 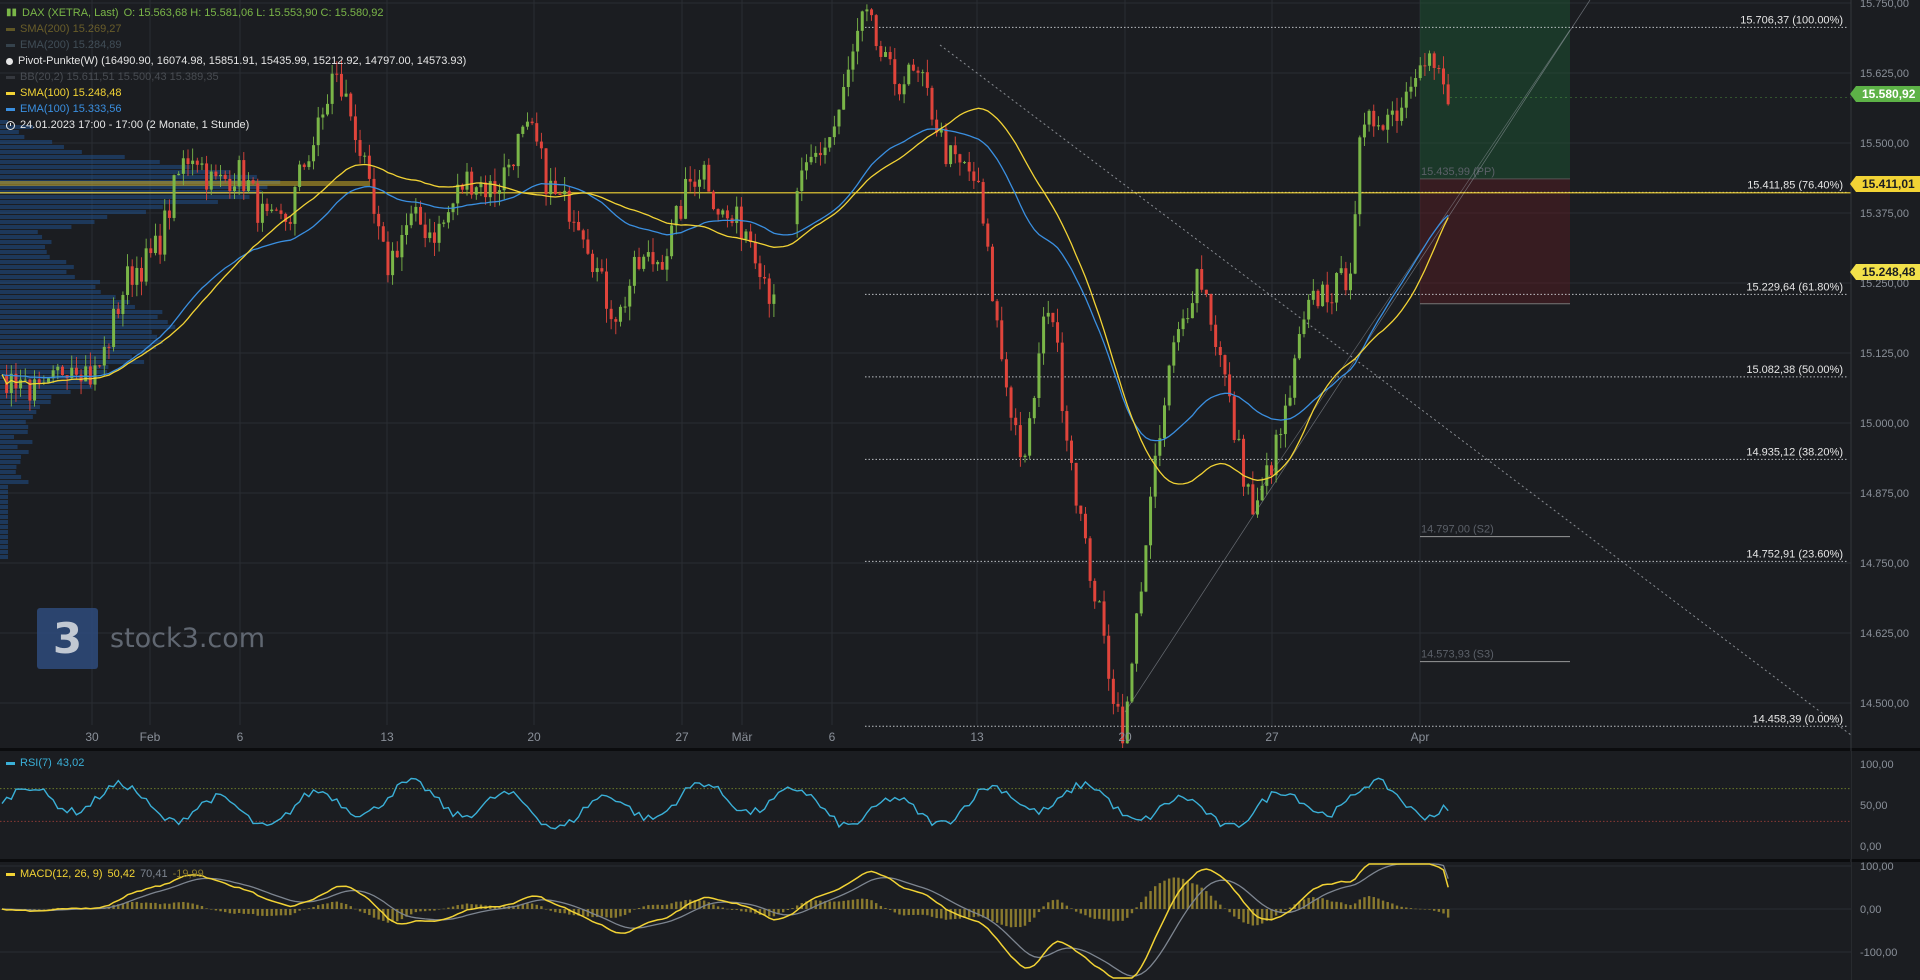 I want to click on legend-bb: BB(20,2) 15.611,51 15.500,43 15.389,35, so click(x=236, y=77).